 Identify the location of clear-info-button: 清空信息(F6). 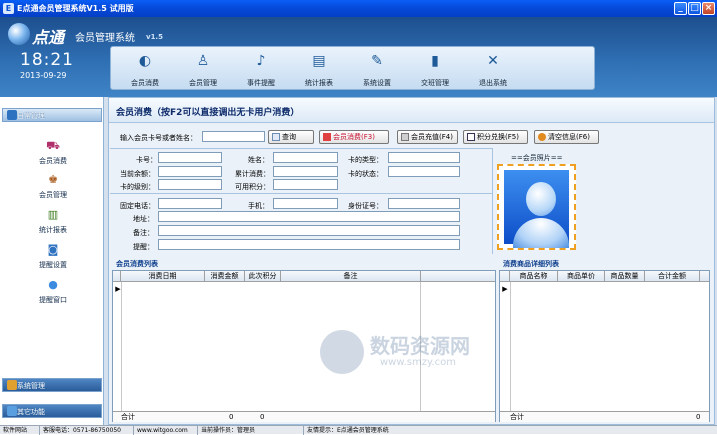
(566, 137).